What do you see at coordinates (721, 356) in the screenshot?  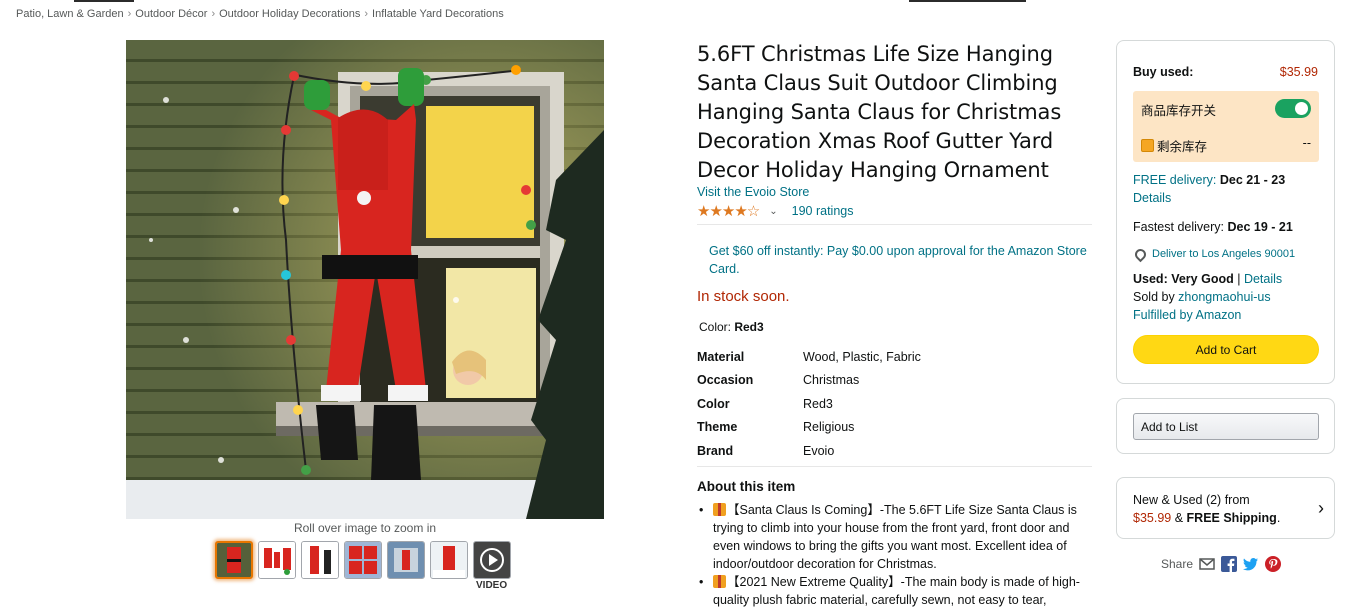 I see `spec-key: Material` at bounding box center [721, 356].